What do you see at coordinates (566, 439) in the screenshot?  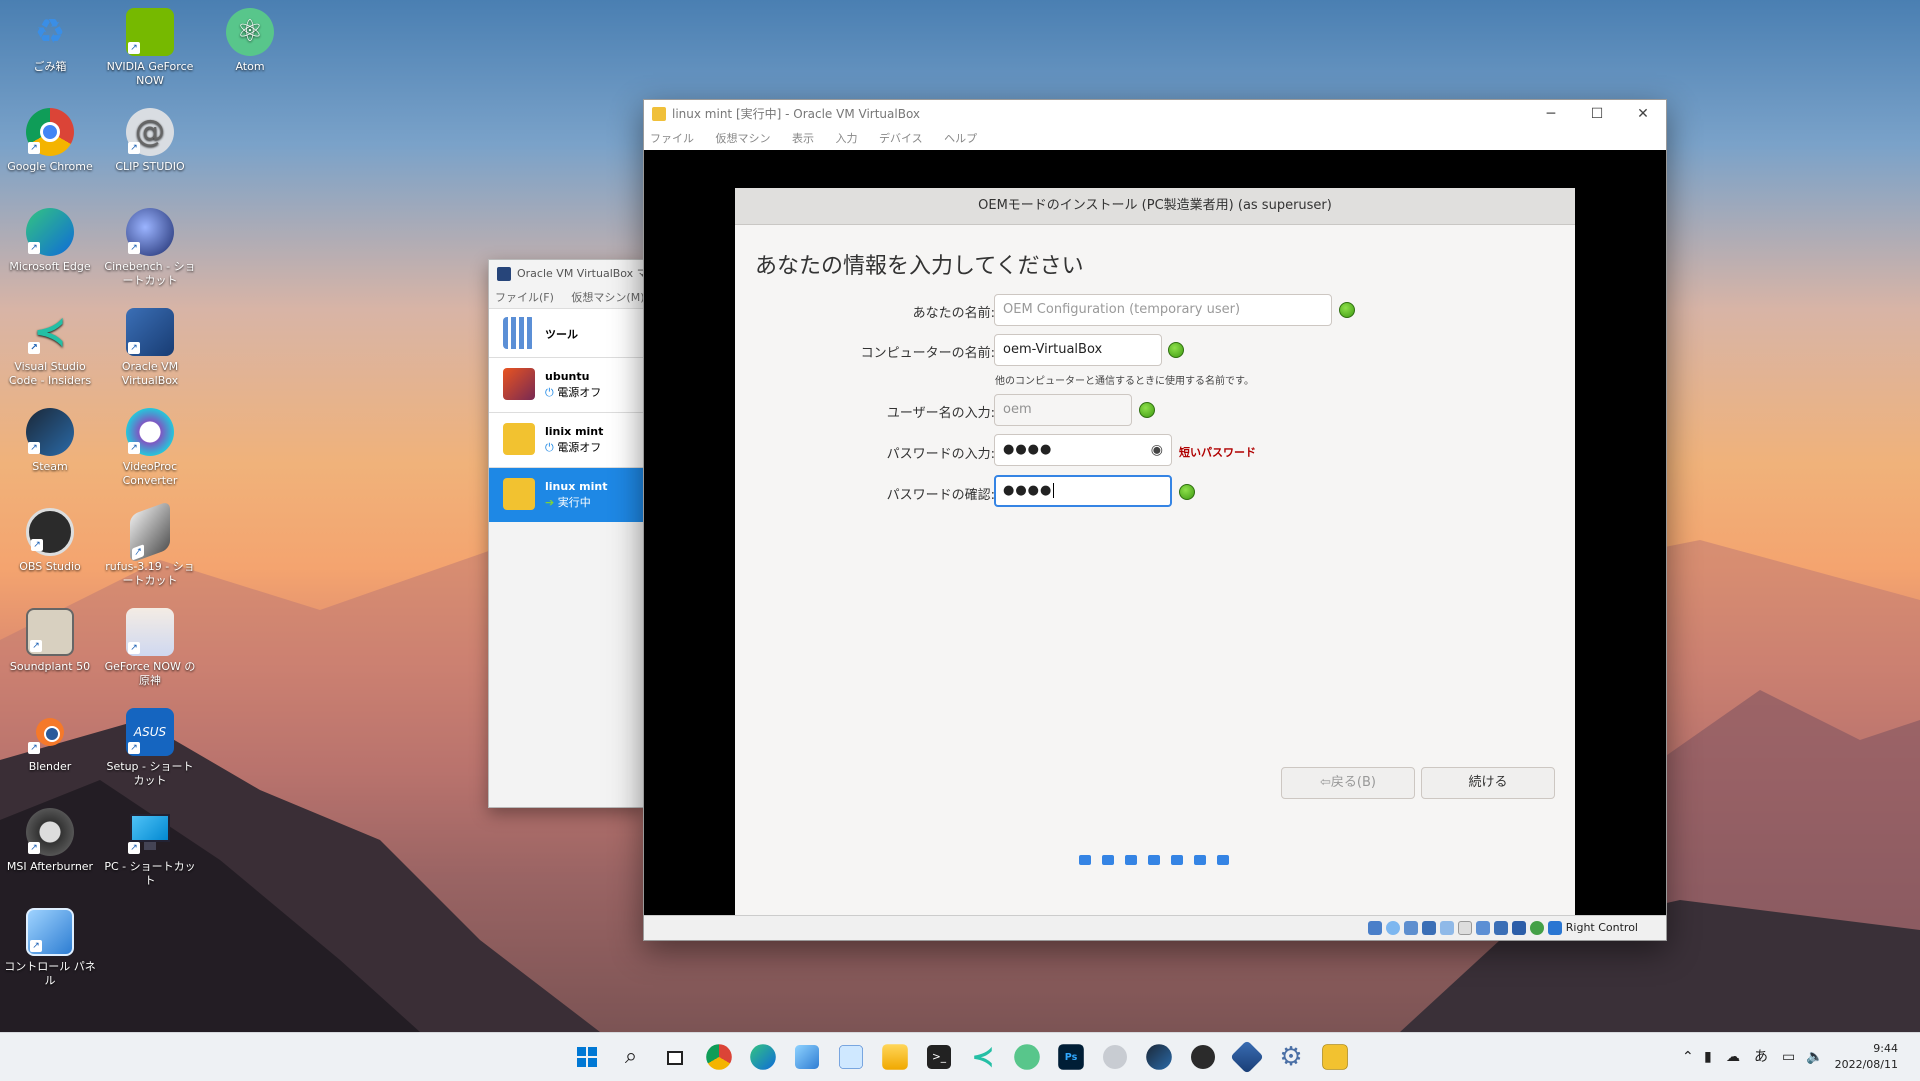 I see `vm-list-item-linix-mint: linix mint ⏻ 電源オフ` at bounding box center [566, 439].